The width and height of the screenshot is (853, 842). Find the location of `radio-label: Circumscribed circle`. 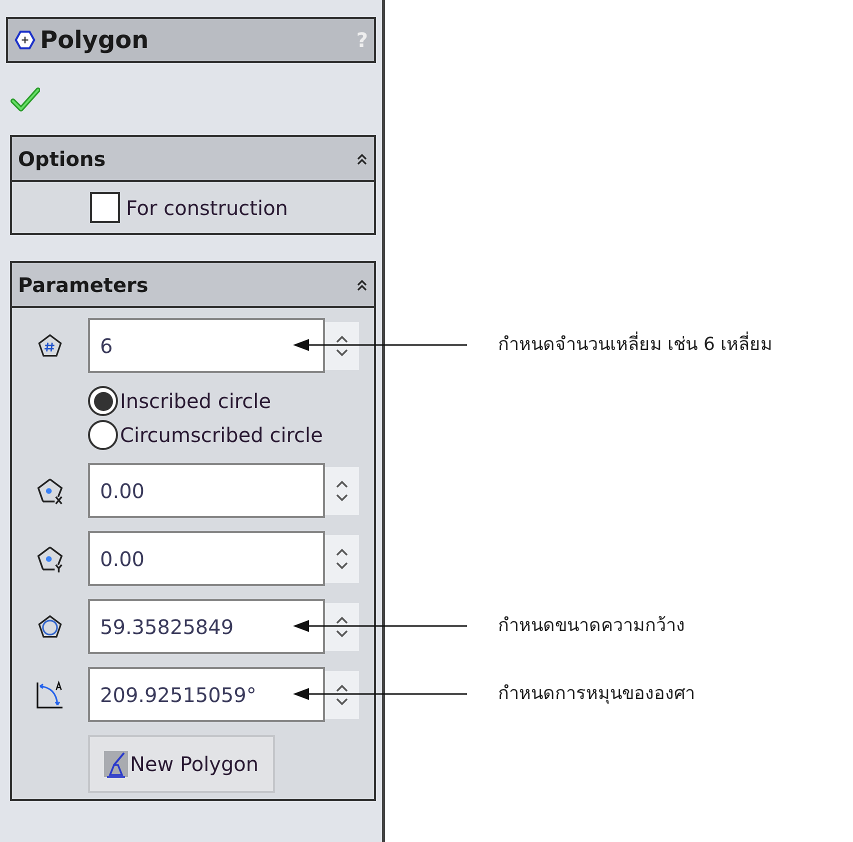

radio-label: Circumscribed circle is located at coordinates (221, 435).